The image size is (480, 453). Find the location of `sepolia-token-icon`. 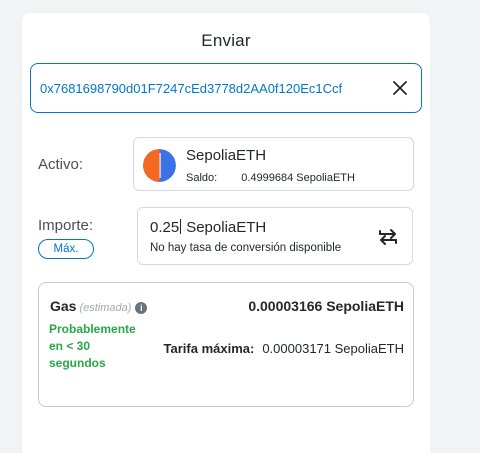

sepolia-token-icon is located at coordinates (159, 165).